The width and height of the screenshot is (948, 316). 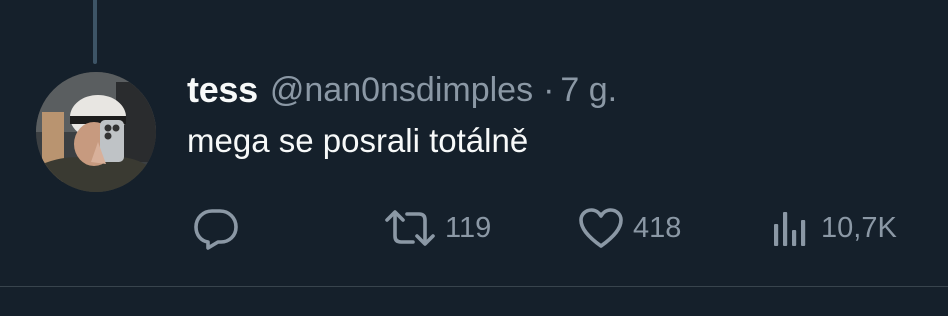 I want to click on avatar, so click(x=96, y=132).